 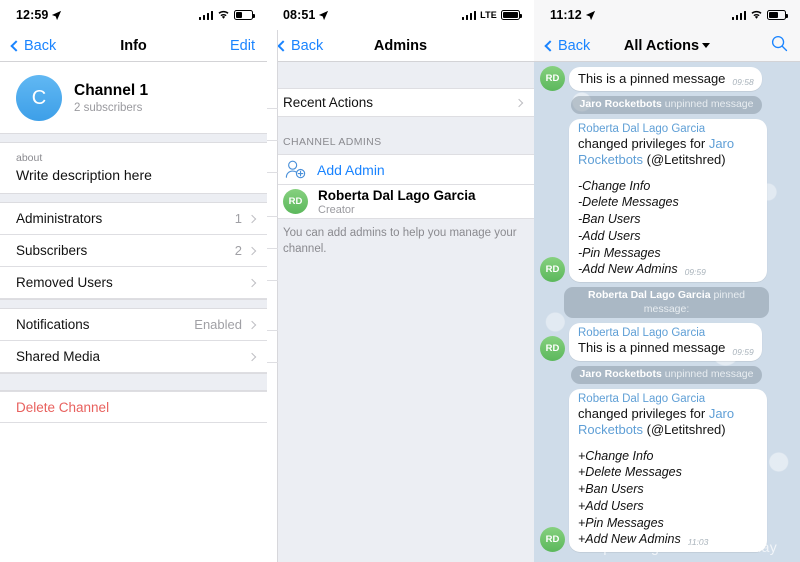 What do you see at coordinates (238, 218) in the screenshot?
I see `row-value: 1` at bounding box center [238, 218].